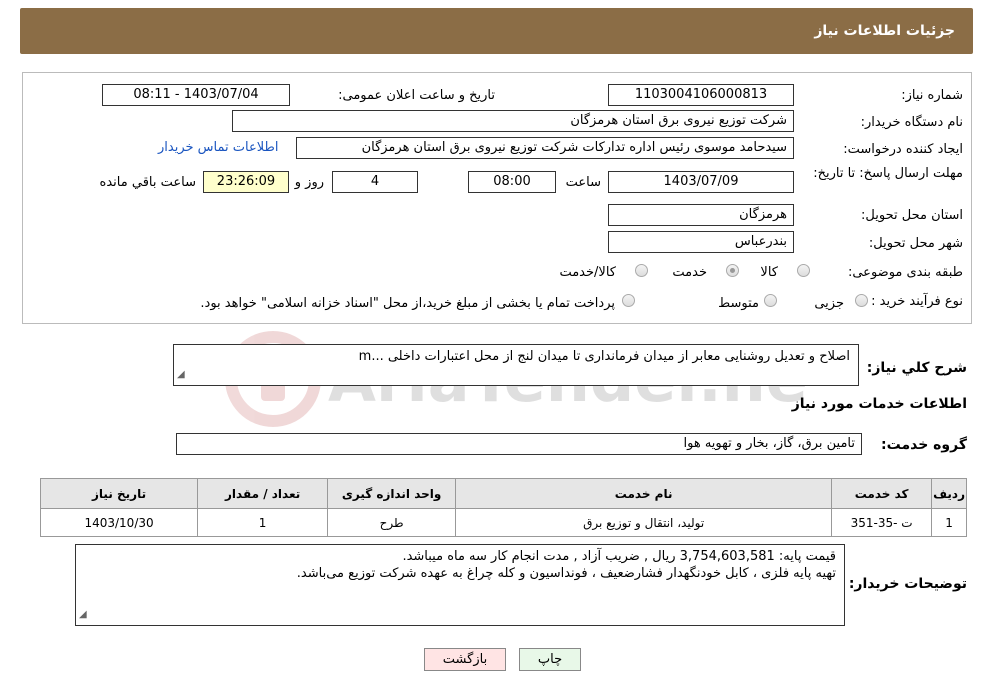 The image size is (985, 691). What do you see at coordinates (263, 522) in the screenshot?
I see `cell-quantity: 1` at bounding box center [263, 522].